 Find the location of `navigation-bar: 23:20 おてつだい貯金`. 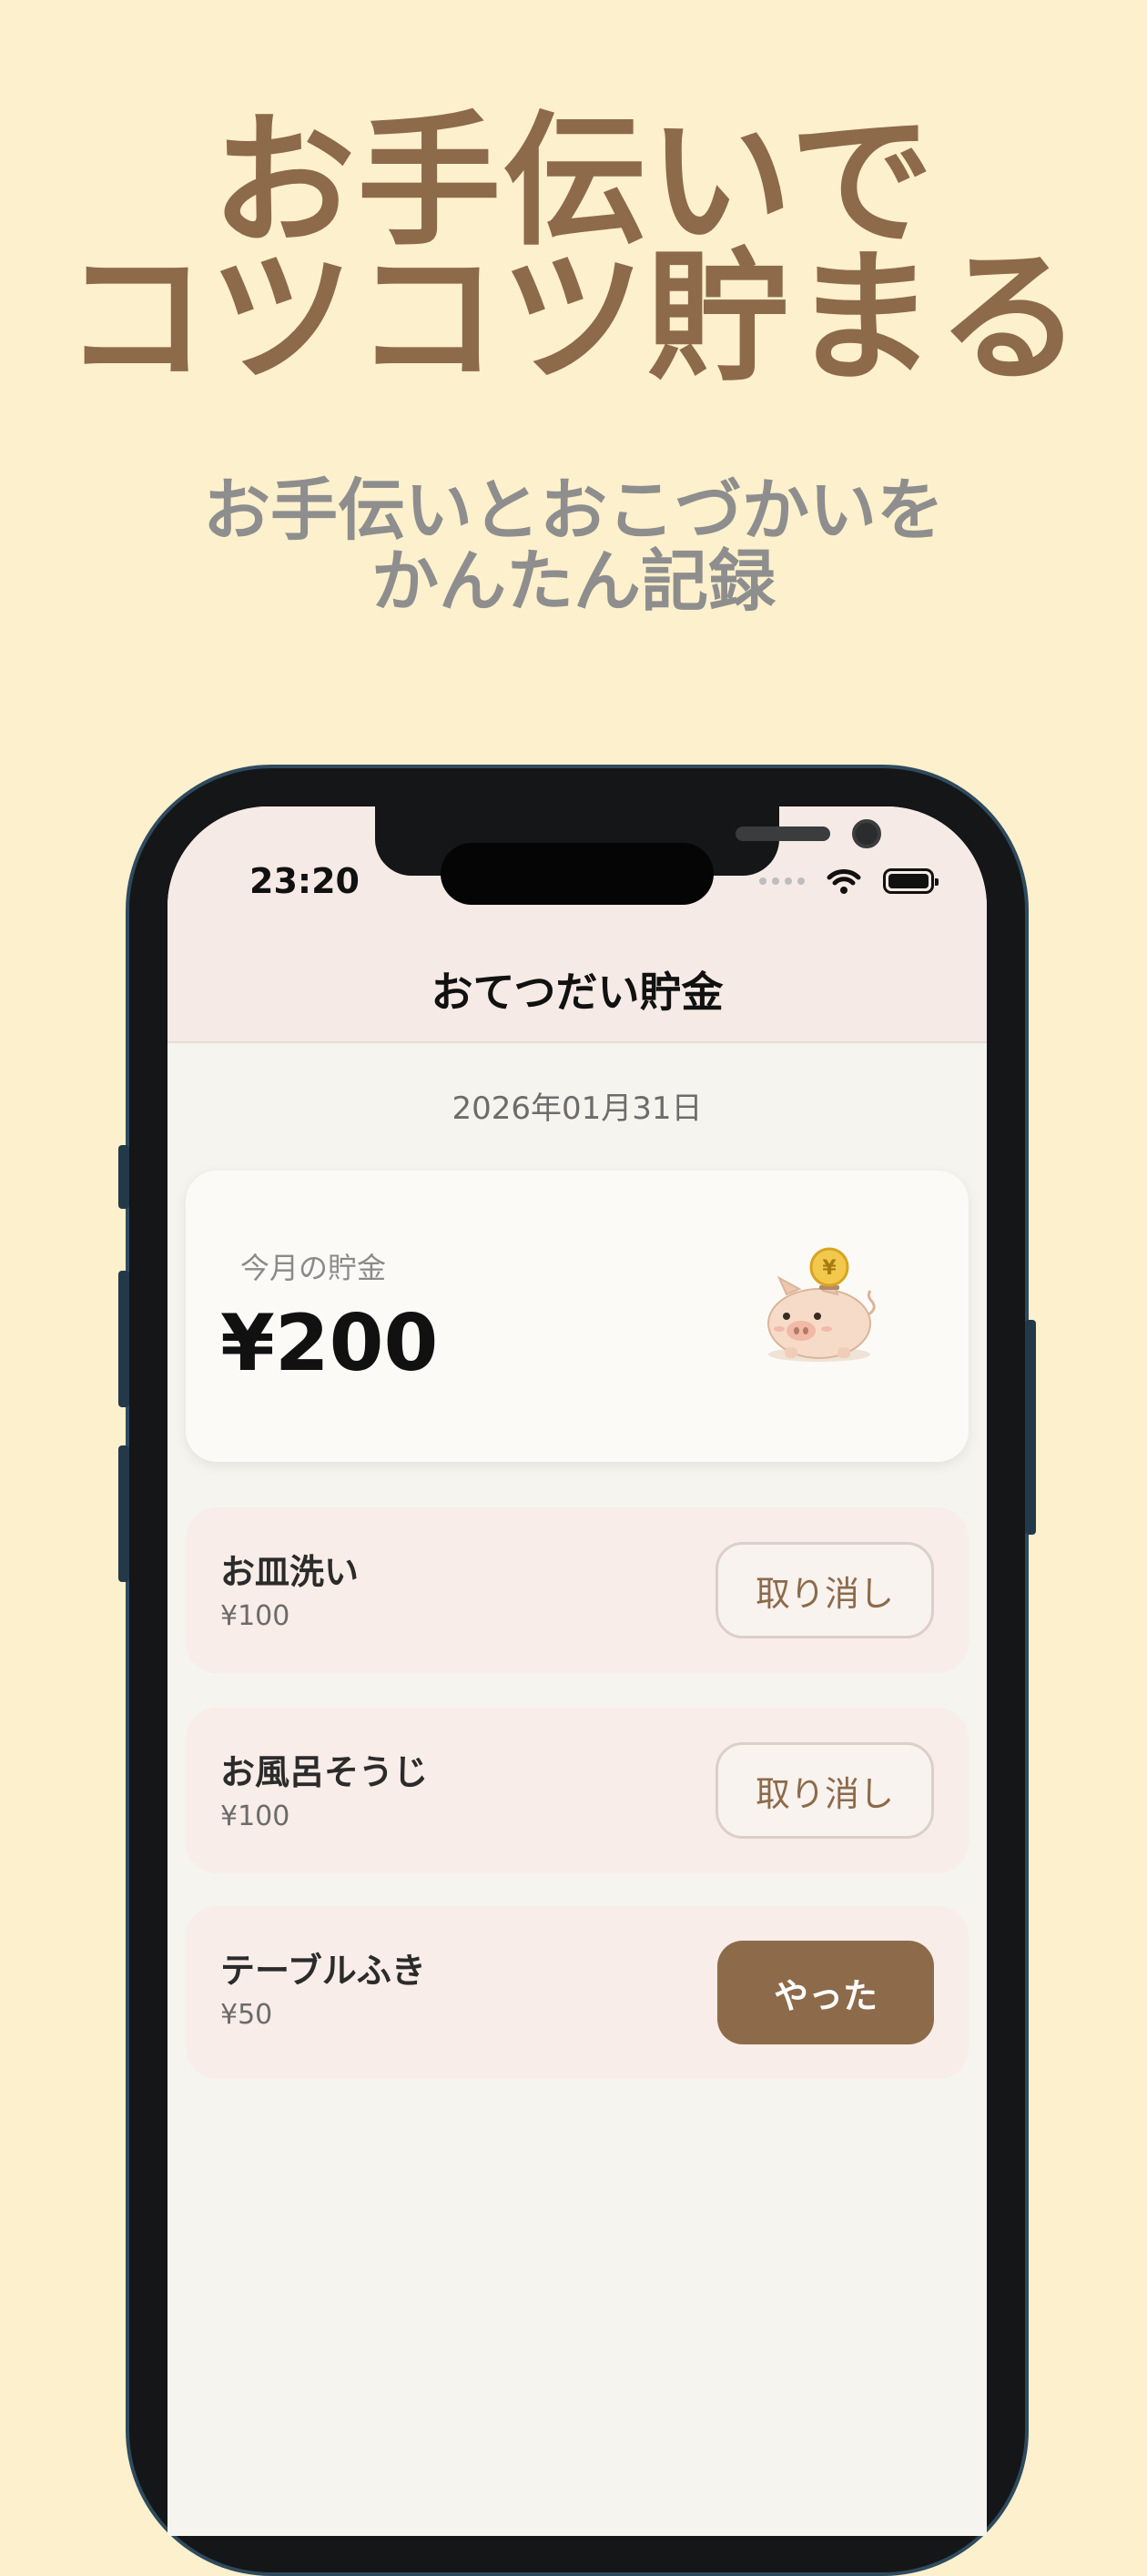

navigation-bar: 23:20 おてつだい貯金 is located at coordinates (577, 924).